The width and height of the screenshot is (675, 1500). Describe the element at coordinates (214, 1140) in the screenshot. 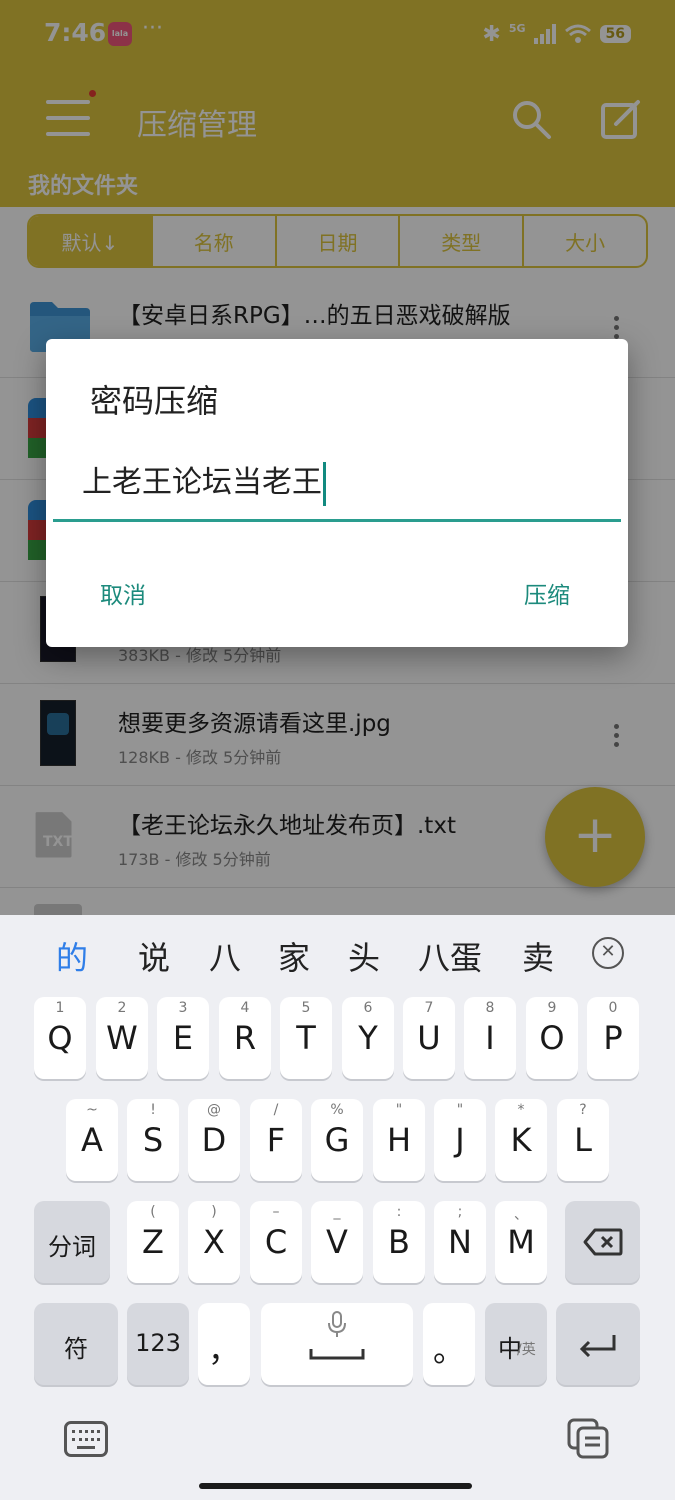

I see `key-d: @ D` at that location.